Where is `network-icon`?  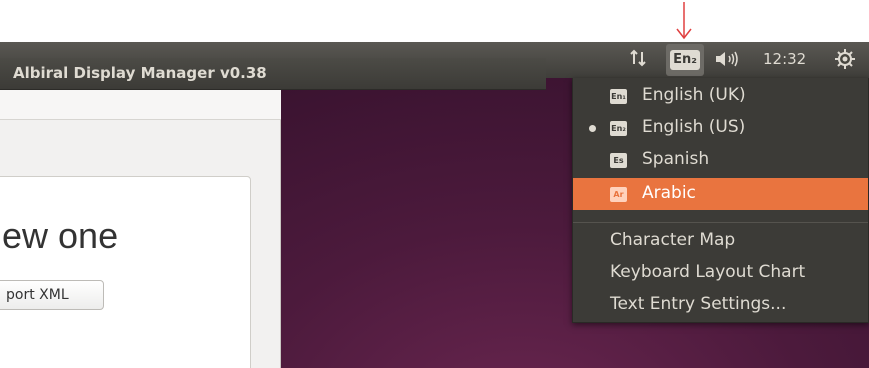 network-icon is located at coordinates (638, 58).